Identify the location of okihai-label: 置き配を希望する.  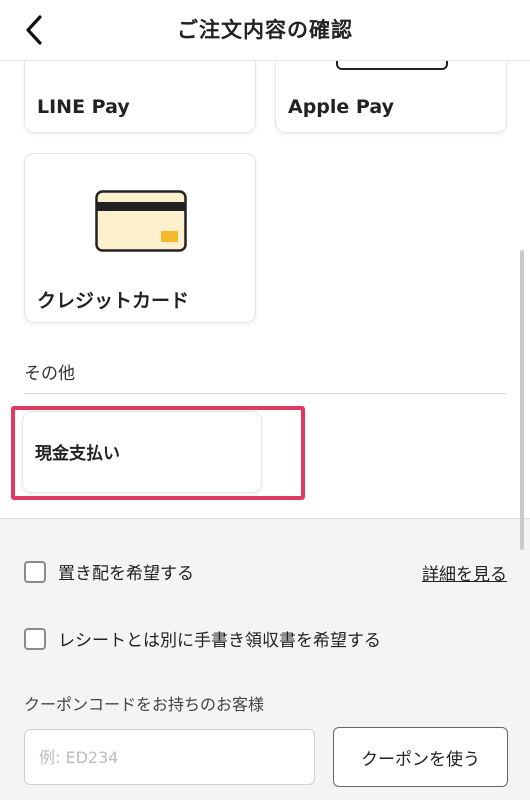
(126, 574).